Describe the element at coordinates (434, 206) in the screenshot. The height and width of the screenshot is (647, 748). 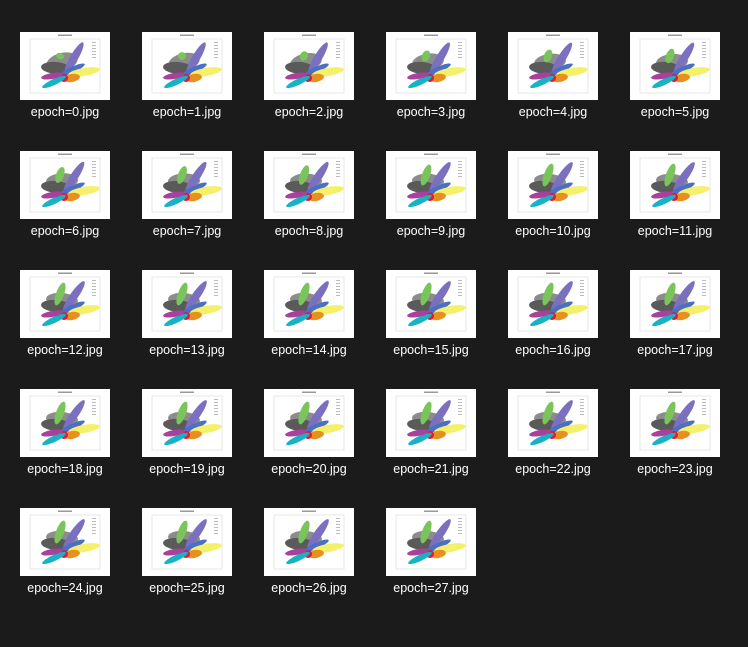
I see `file-item: epoch=9.jpg` at that location.